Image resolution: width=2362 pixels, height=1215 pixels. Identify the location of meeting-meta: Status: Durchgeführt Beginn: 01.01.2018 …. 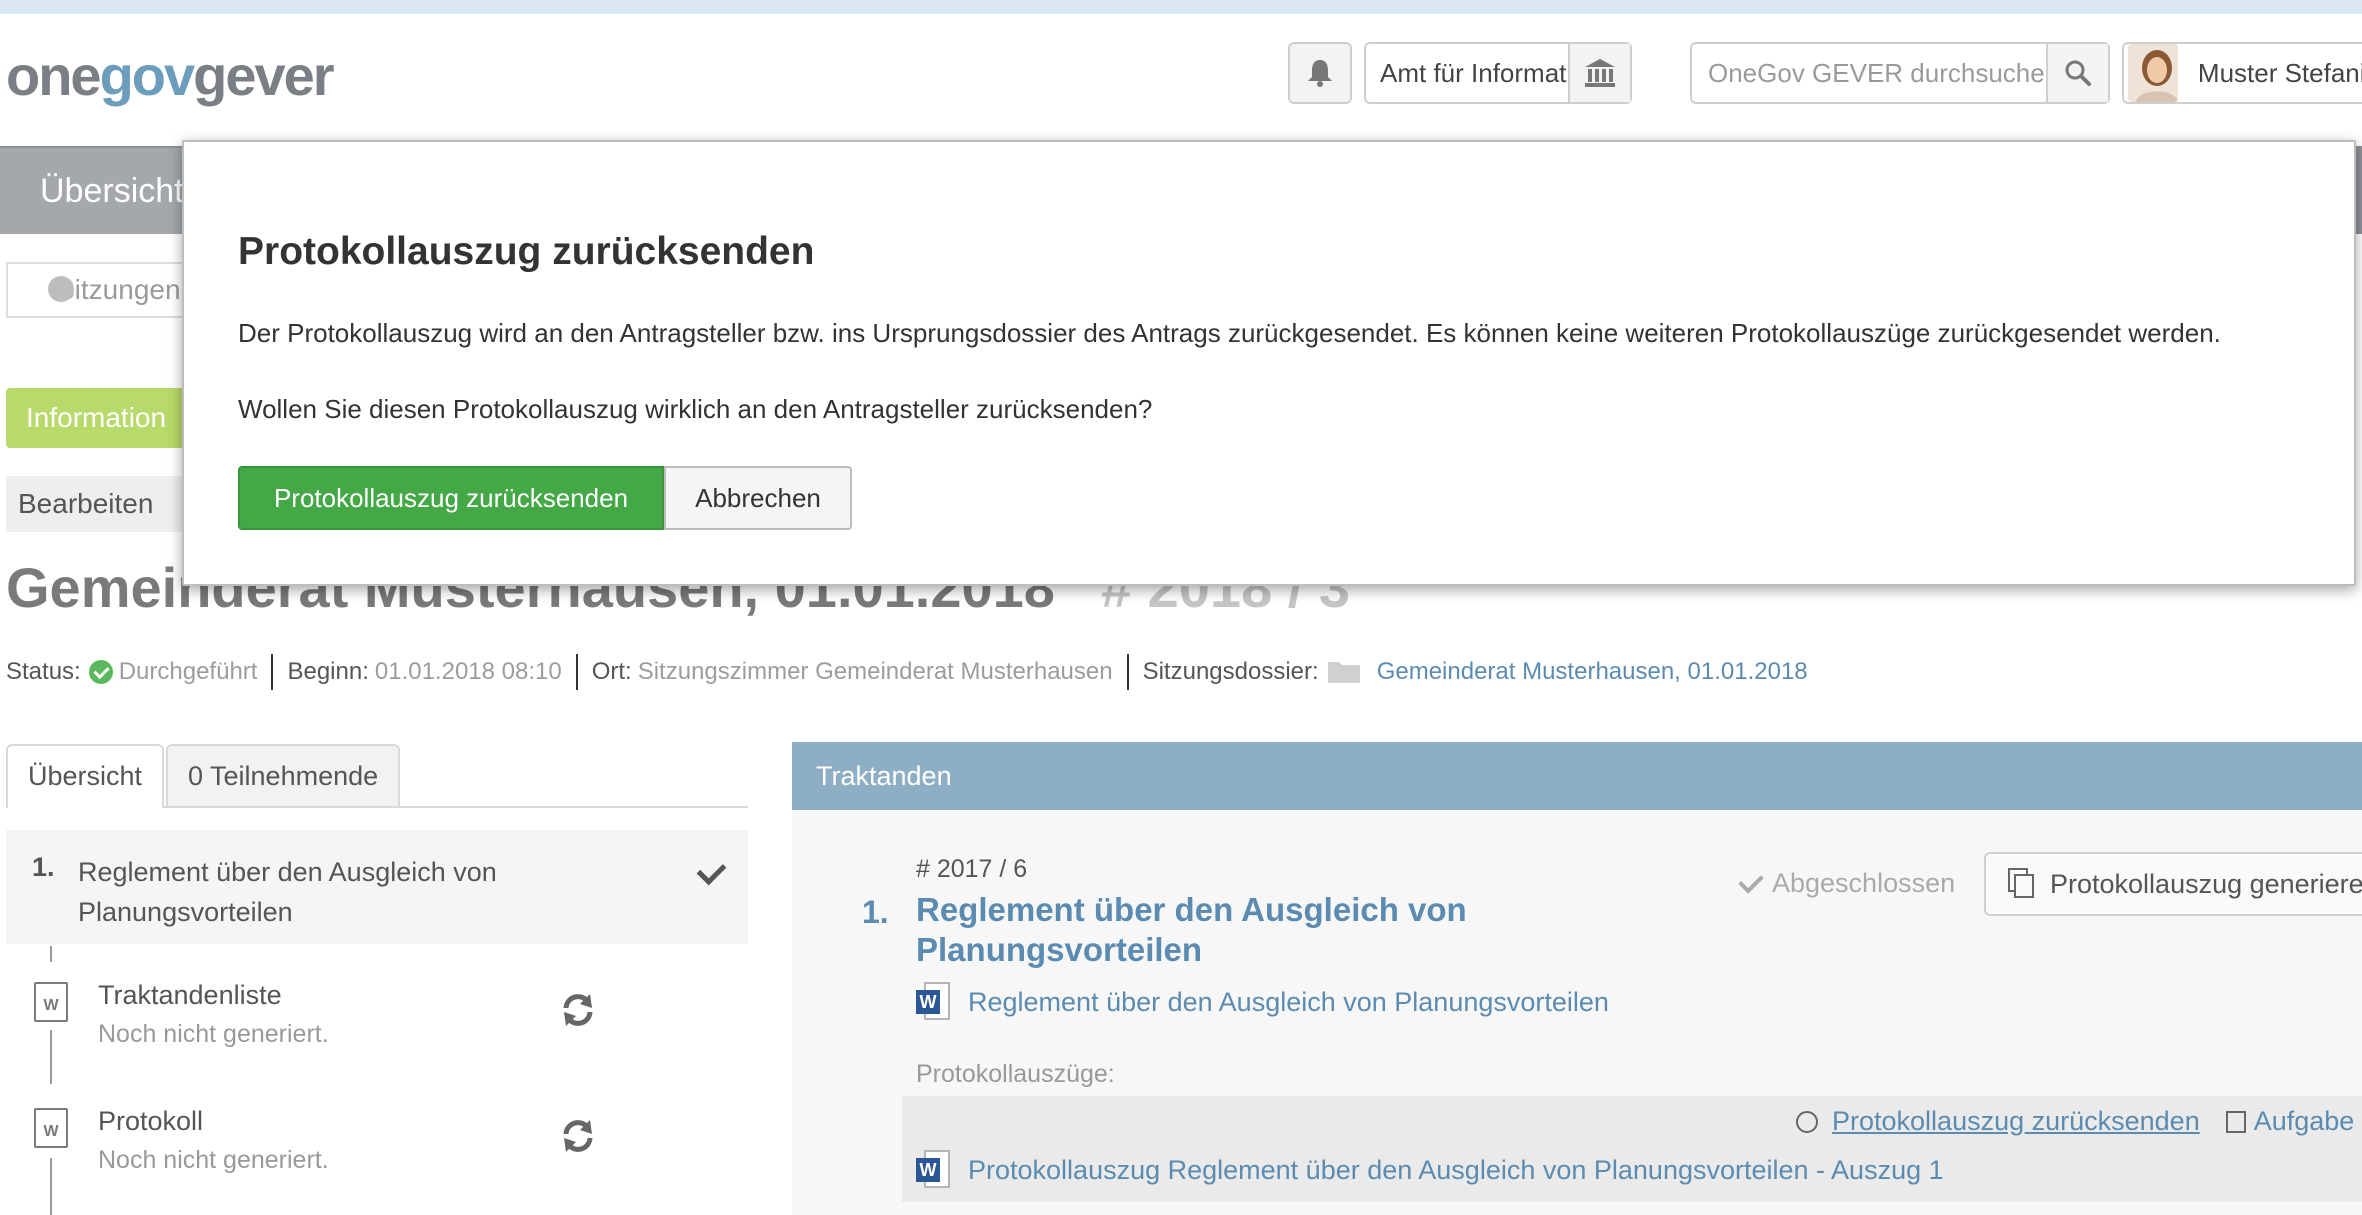
(907, 672).